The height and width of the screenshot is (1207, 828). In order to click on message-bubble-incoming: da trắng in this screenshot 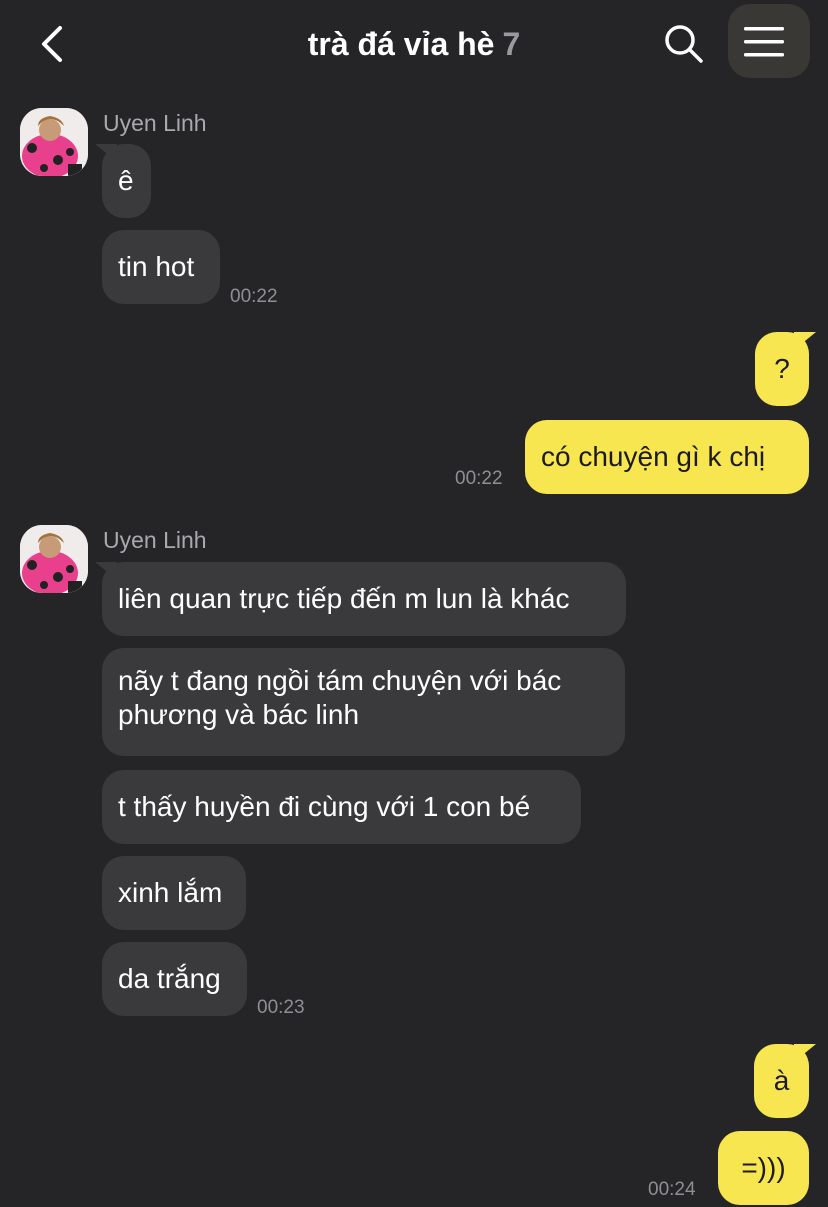, I will do `click(174, 979)`.